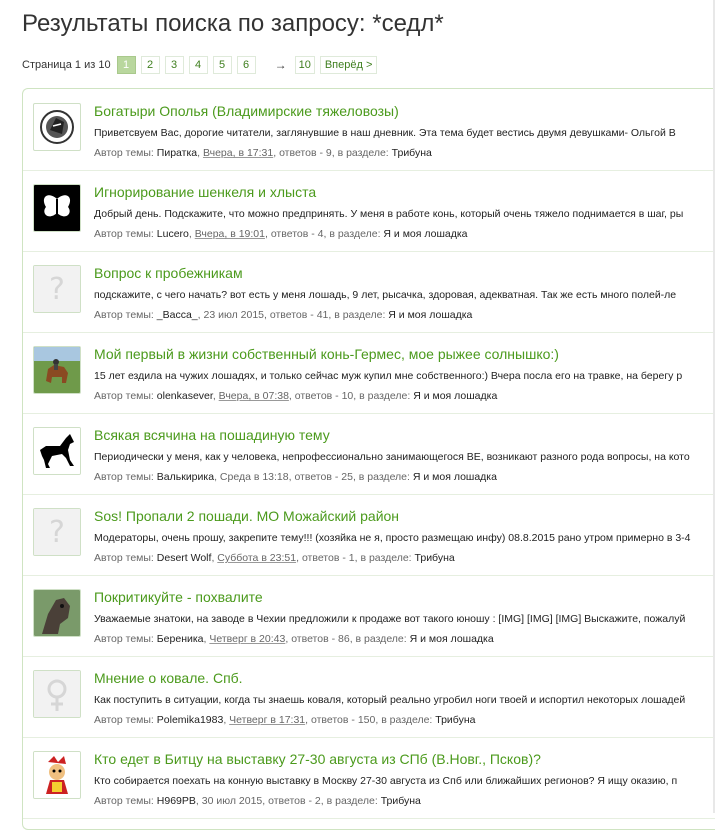 This screenshot has width=715, height=830. Describe the element at coordinates (233, 23) in the screenshot. I see `page-title: Результаты поиска по запросу: *седл*` at that location.